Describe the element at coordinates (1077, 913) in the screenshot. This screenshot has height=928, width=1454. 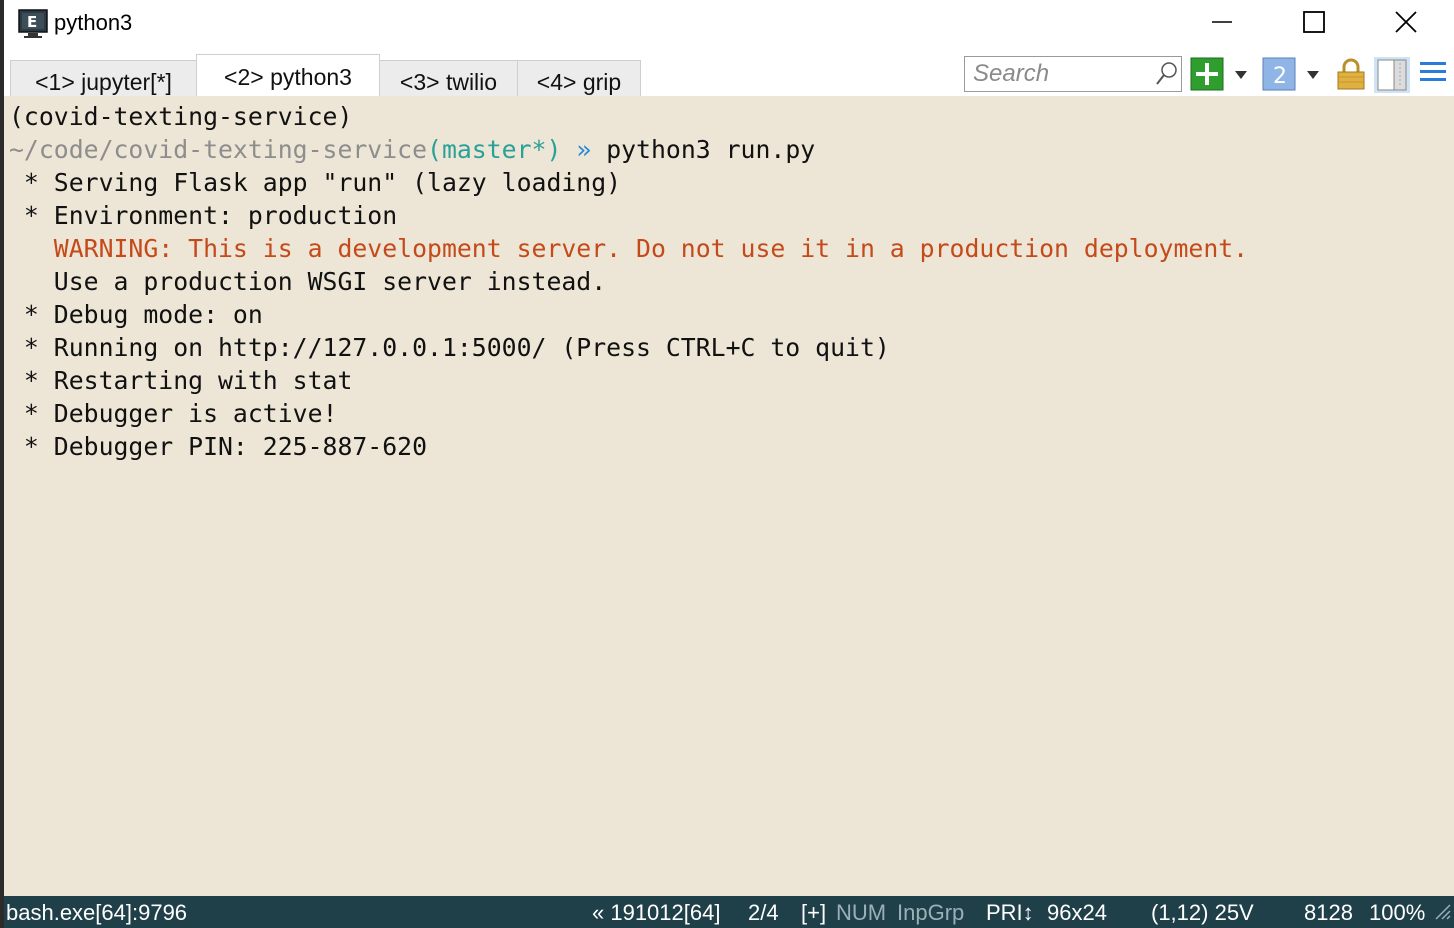
I see `status-size: 96x24` at that location.